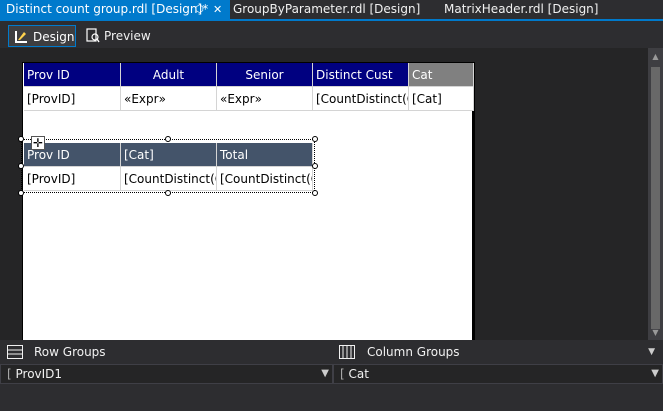  I want to click on tab-label: MatrixHeader.rdl [Design], so click(521, 9).